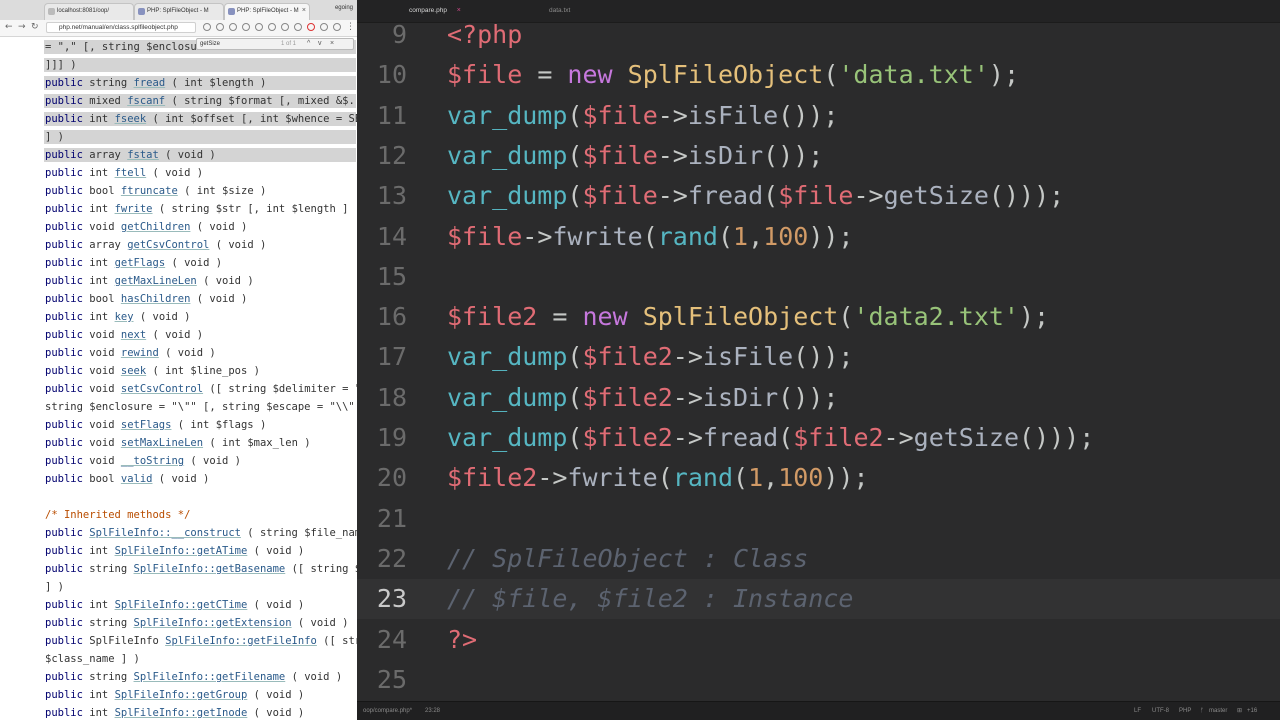 This screenshot has width=1280, height=720. Describe the element at coordinates (275, 44) in the screenshot. I see `find-in-page-bar: getSize 1 of 1 ^ v ×` at that location.